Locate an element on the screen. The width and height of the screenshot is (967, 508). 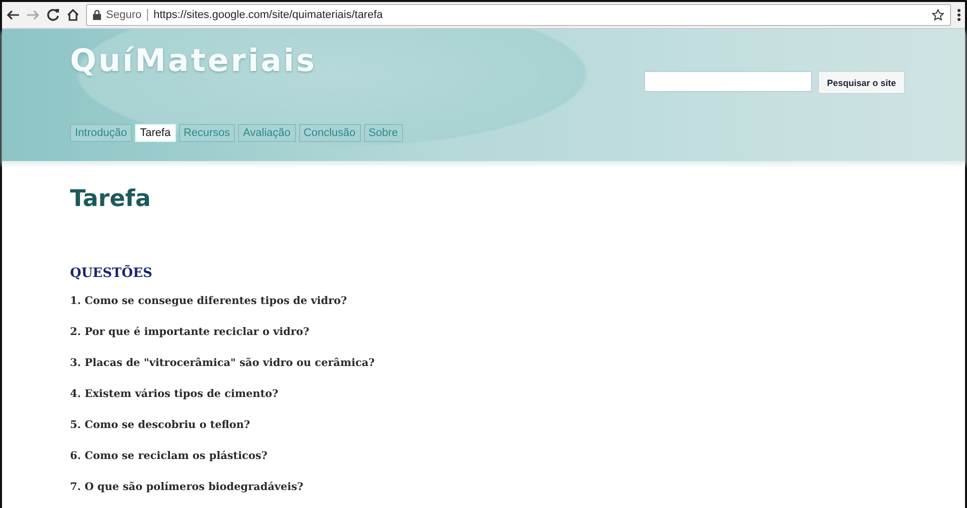
home-icon is located at coordinates (73, 15).